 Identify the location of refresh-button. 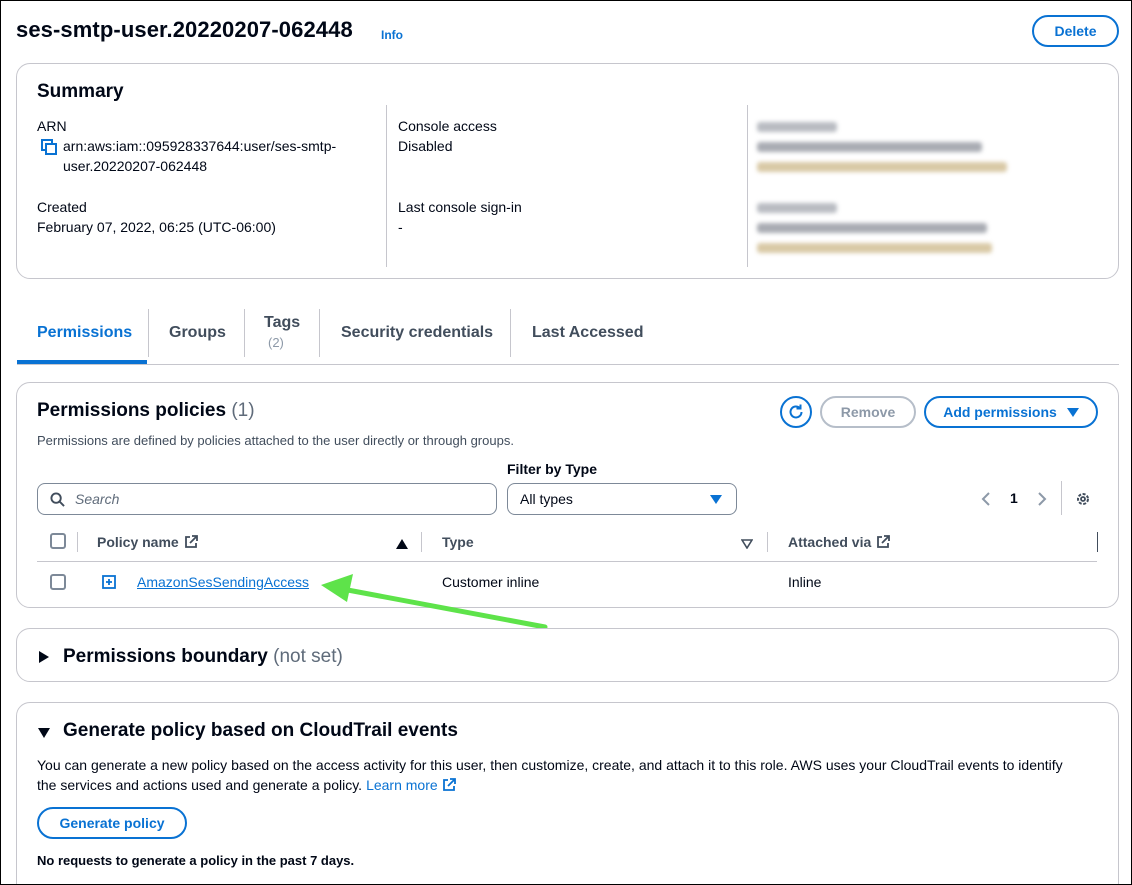
(796, 412).